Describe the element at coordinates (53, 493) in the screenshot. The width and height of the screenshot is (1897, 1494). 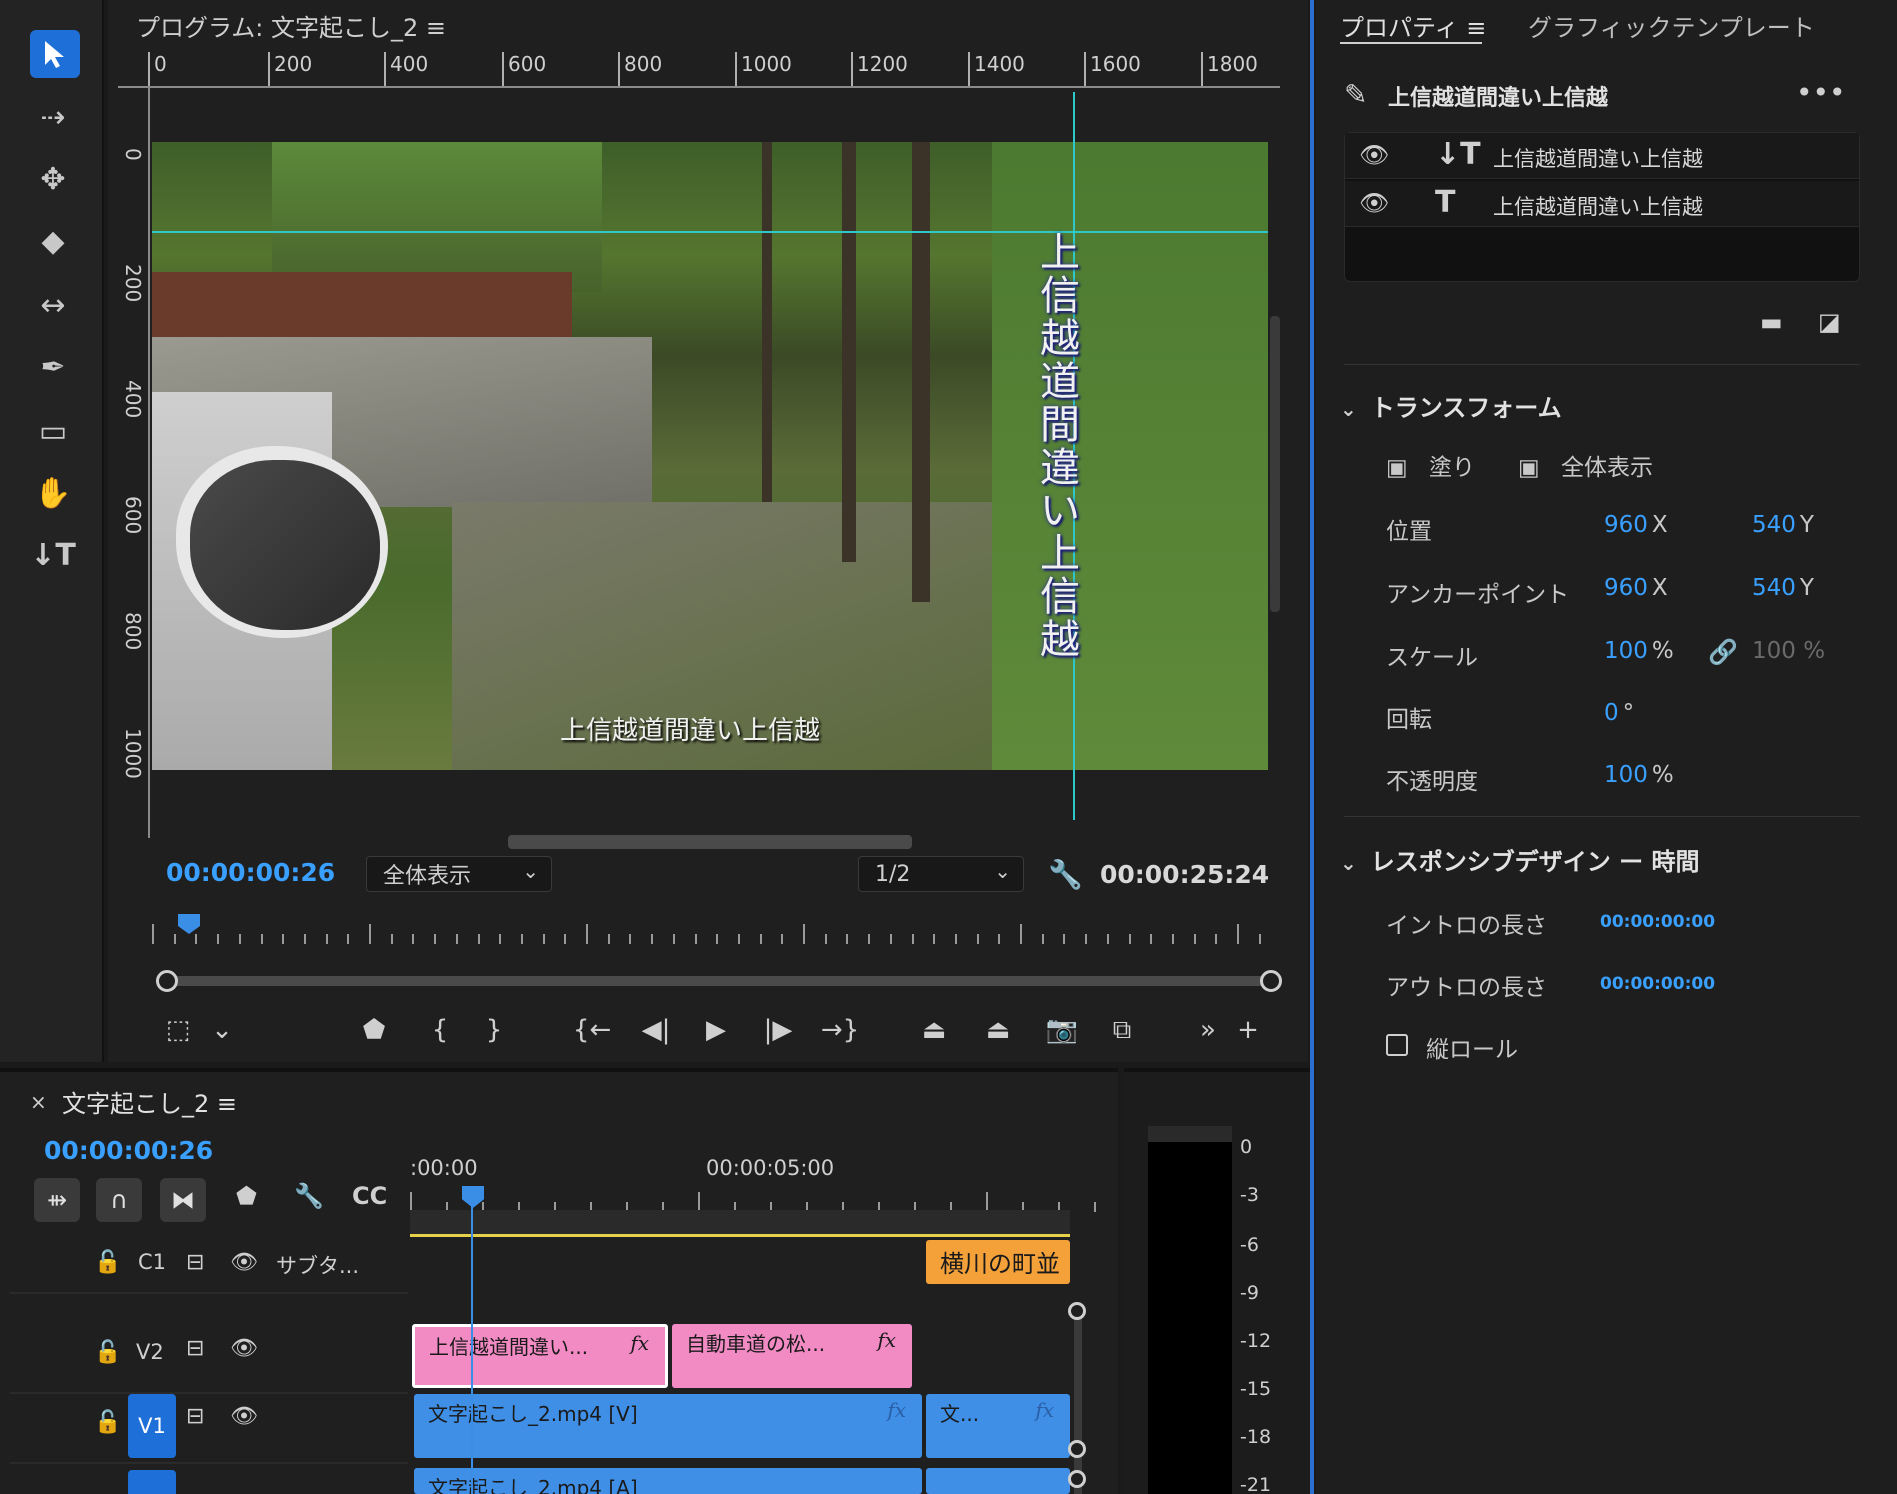
I see `hand-tool-icon: ✋` at that location.